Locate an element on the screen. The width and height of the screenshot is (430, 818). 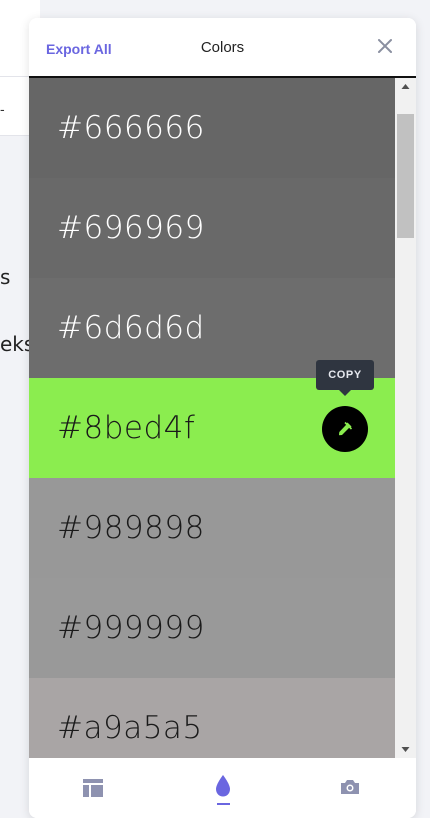
color-hex-label: #999999 is located at coordinates (131, 628).